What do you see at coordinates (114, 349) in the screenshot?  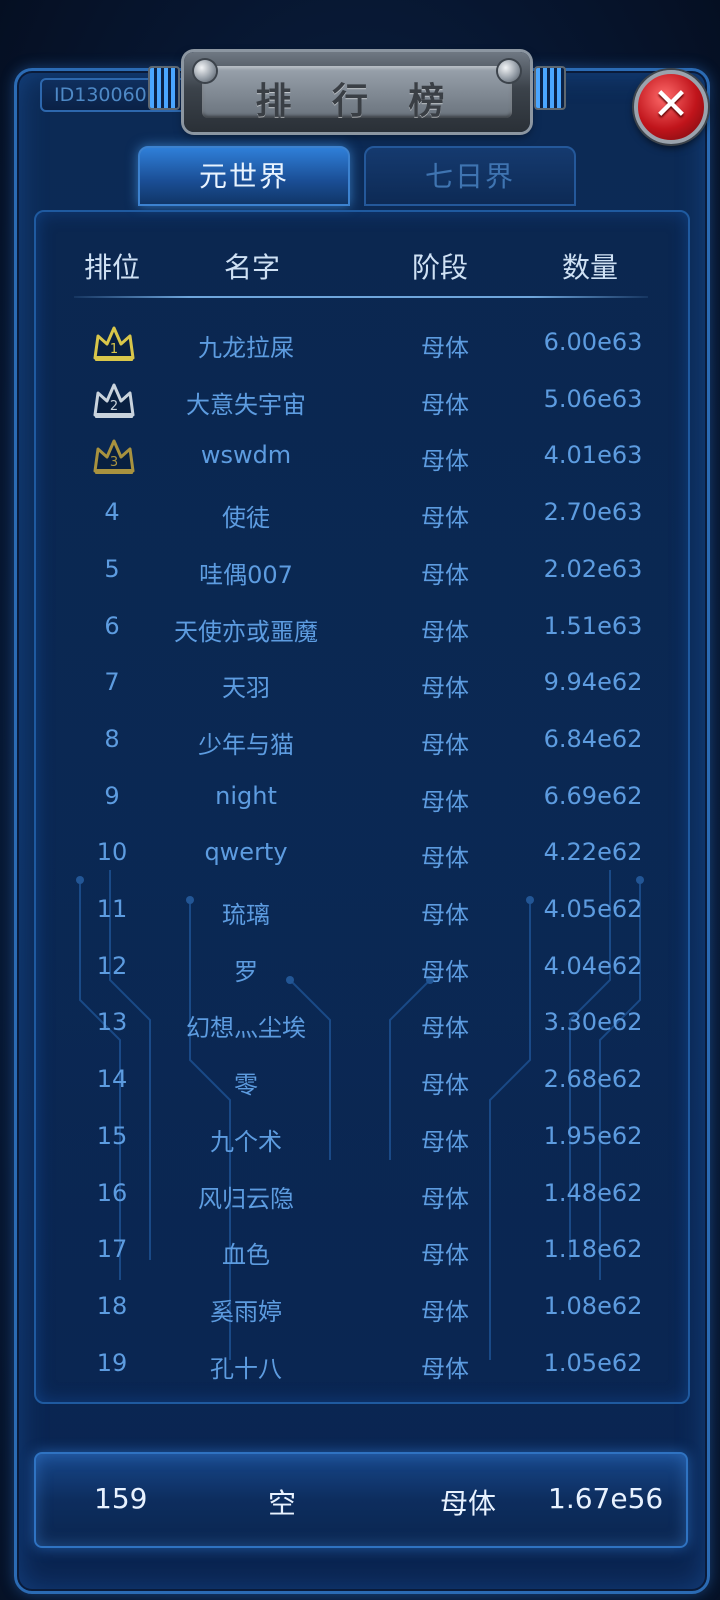 I see `crown-rank-number: 1` at bounding box center [114, 349].